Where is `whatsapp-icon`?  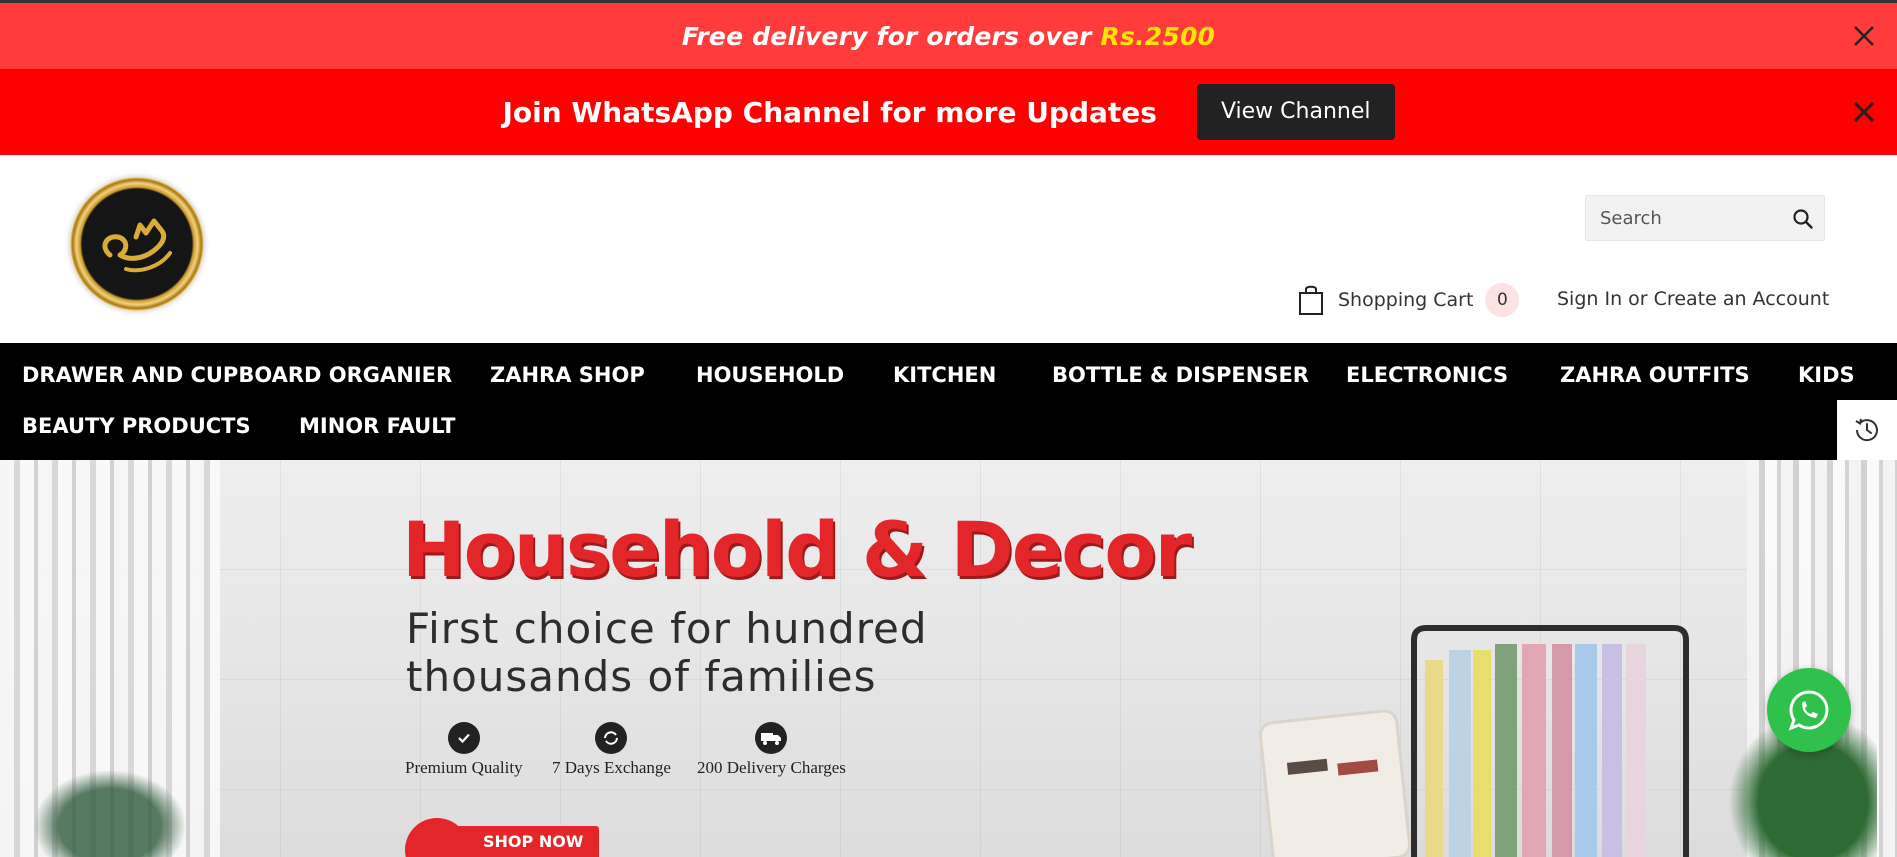
whatsapp-icon is located at coordinates (1808, 710).